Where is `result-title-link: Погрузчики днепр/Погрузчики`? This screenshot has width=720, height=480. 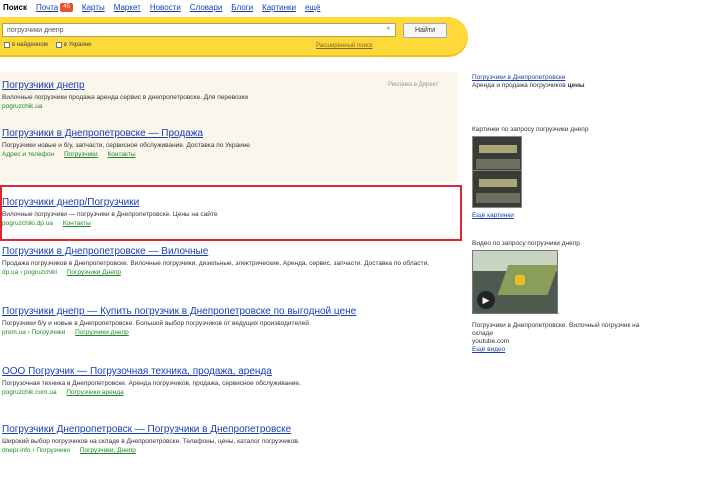 result-title-link: Погрузчики днепр/Погрузчики is located at coordinates (229, 203).